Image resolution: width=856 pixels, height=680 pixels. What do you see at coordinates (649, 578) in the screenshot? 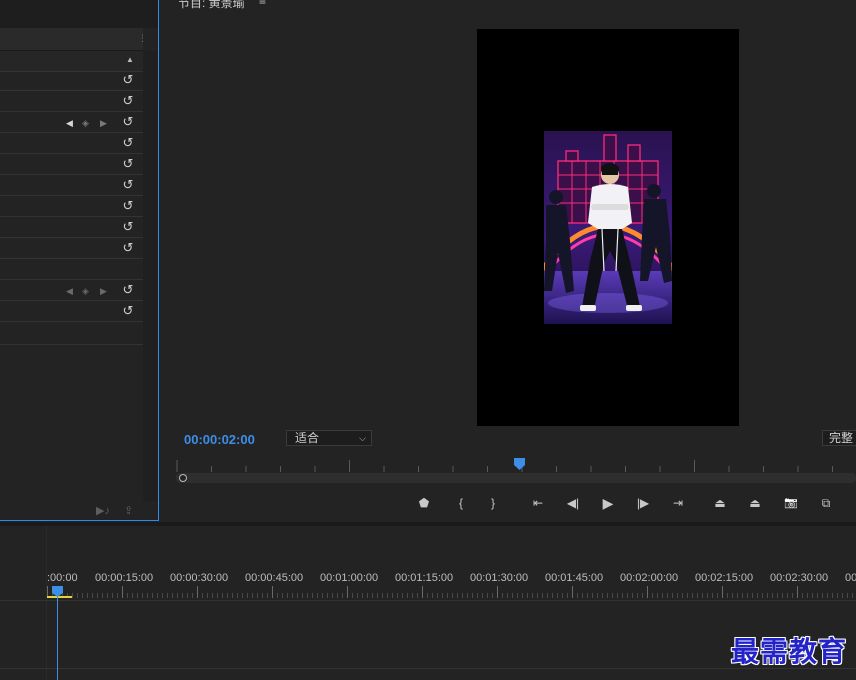
I see `timeline-ruler-label: 00:02:00:00` at bounding box center [649, 578].